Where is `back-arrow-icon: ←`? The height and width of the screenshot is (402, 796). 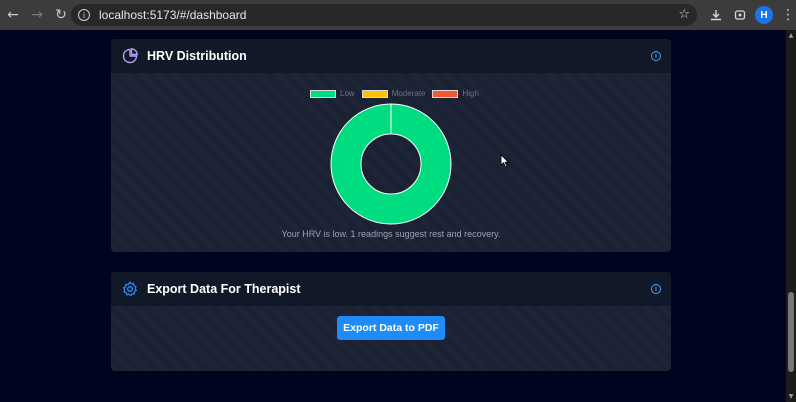
back-arrow-icon: ← is located at coordinates (13, 15).